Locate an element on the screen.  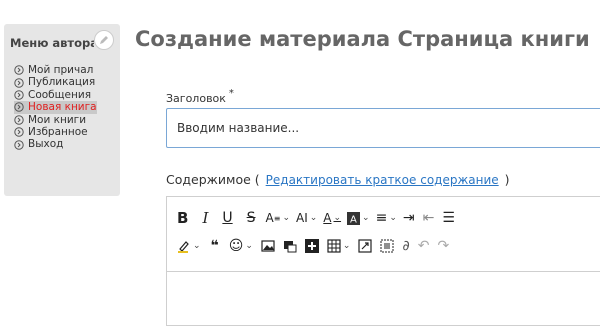
menu-item-my-books: Мои книги is located at coordinates (55, 120).